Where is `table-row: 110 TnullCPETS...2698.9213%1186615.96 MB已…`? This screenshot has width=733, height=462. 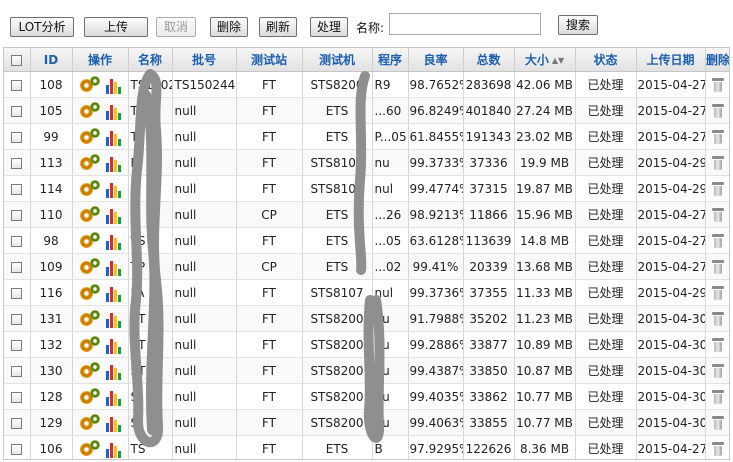 table-row: 110 TnullCPETS...2698.9213%1186615.96 MB已… is located at coordinates (366, 214).